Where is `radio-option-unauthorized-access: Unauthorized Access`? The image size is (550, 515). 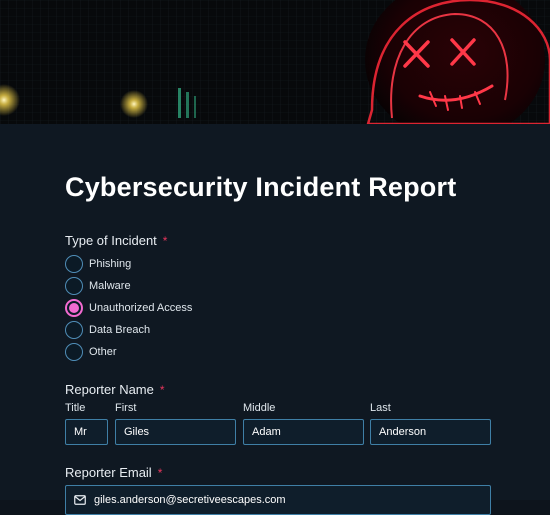
radio-option-unauthorized-access: Unauthorized Access is located at coordinates (128, 308).